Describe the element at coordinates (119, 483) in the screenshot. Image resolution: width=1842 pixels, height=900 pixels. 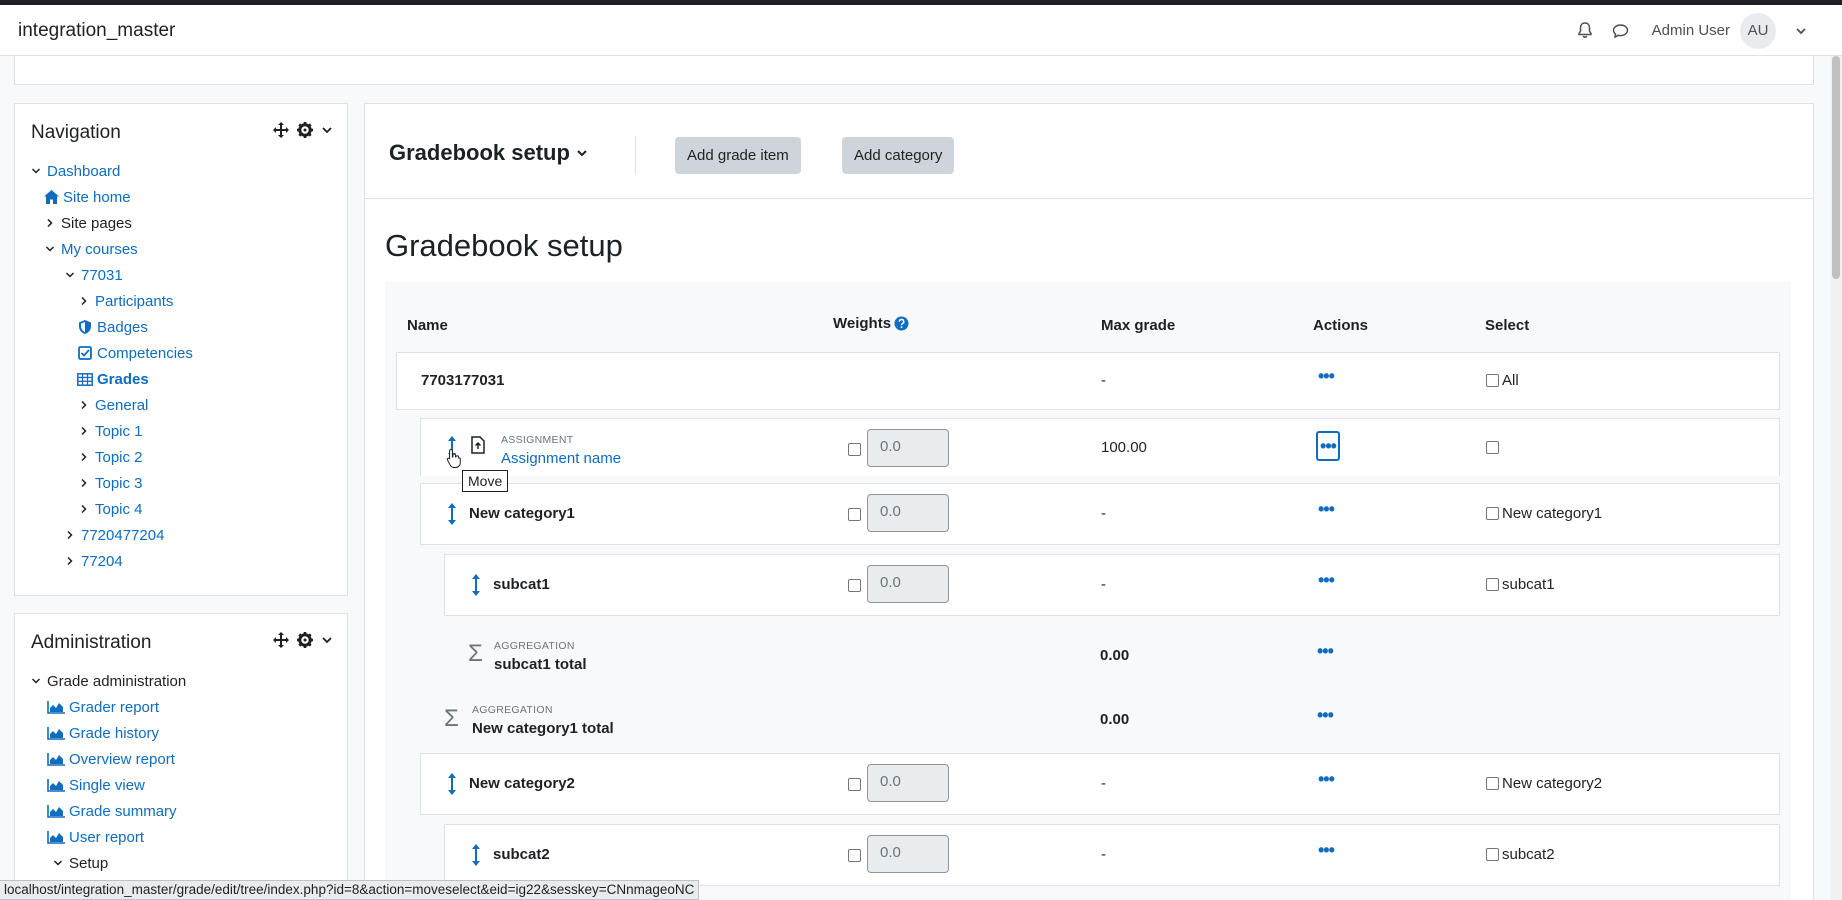
I see `nav-item-label: Topic 3` at that location.